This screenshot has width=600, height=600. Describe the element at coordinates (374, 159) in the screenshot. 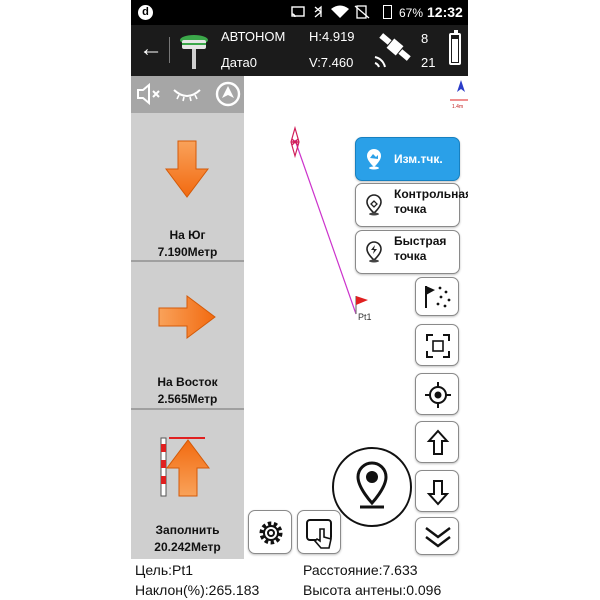

I see `measure-point-icon` at that location.